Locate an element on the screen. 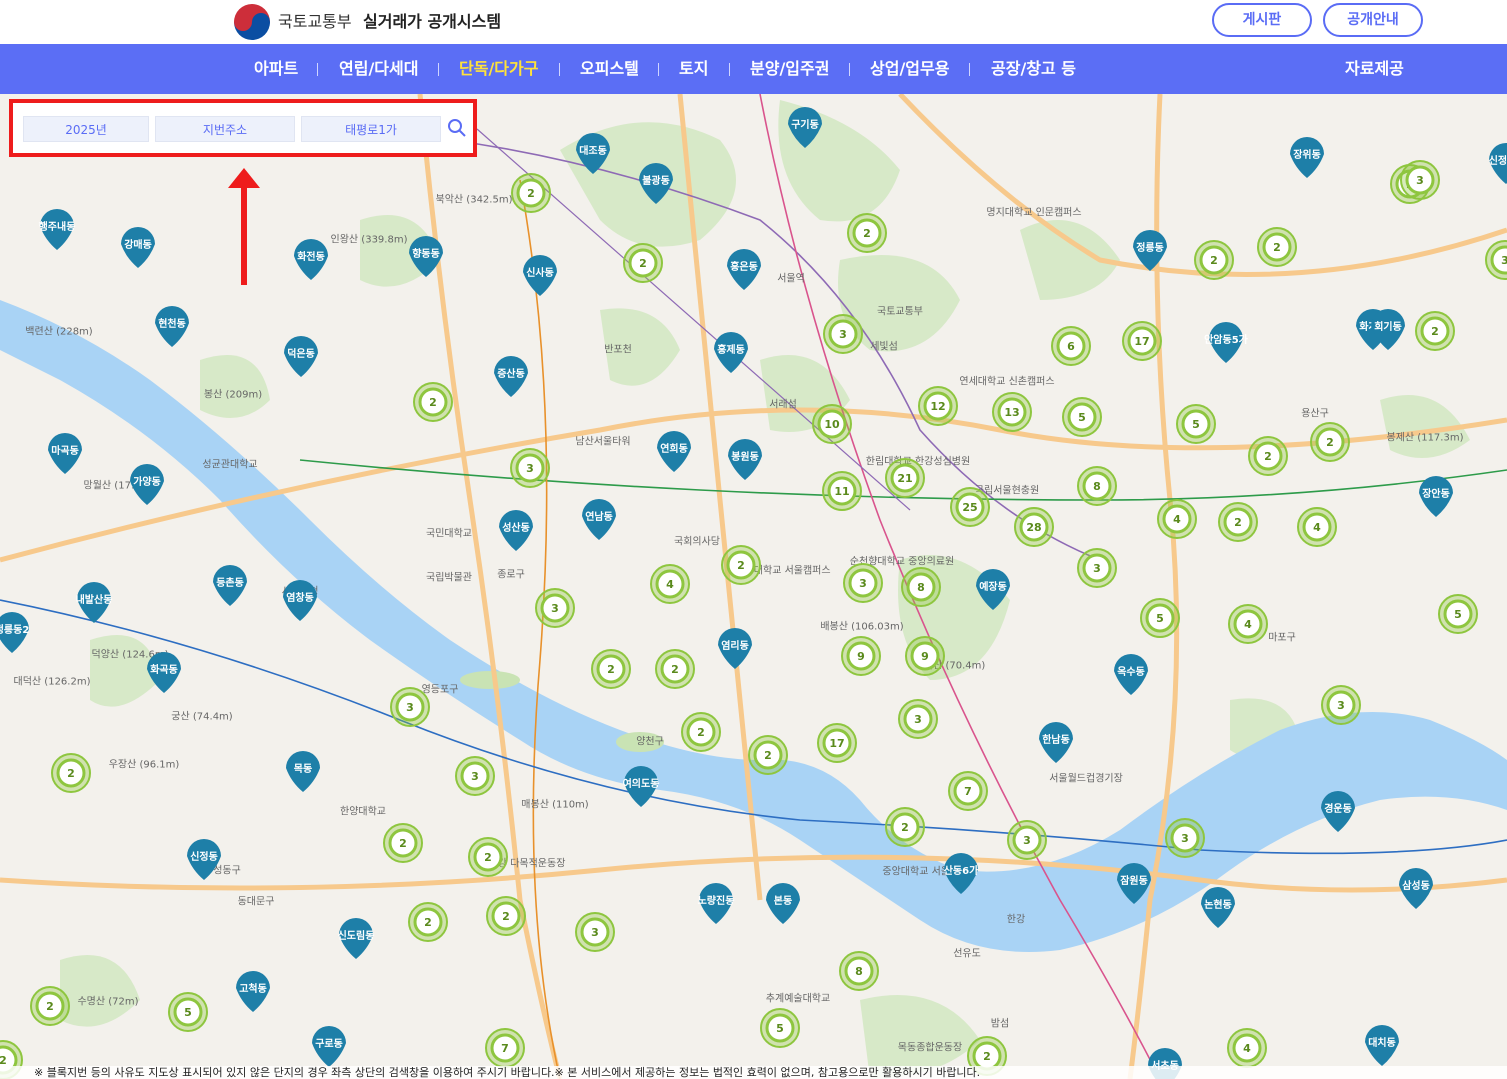 The height and width of the screenshot is (1079, 1507). dong-pin: 여의도동 is located at coordinates (641, 786).